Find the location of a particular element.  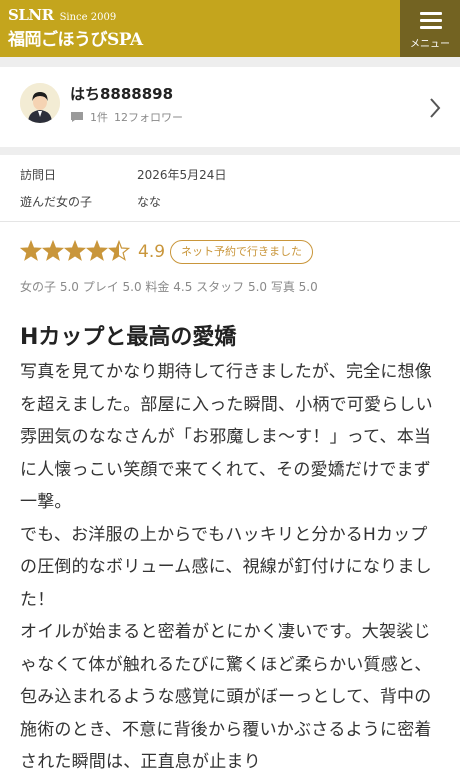

menu-button: メニュー is located at coordinates (430, 28).